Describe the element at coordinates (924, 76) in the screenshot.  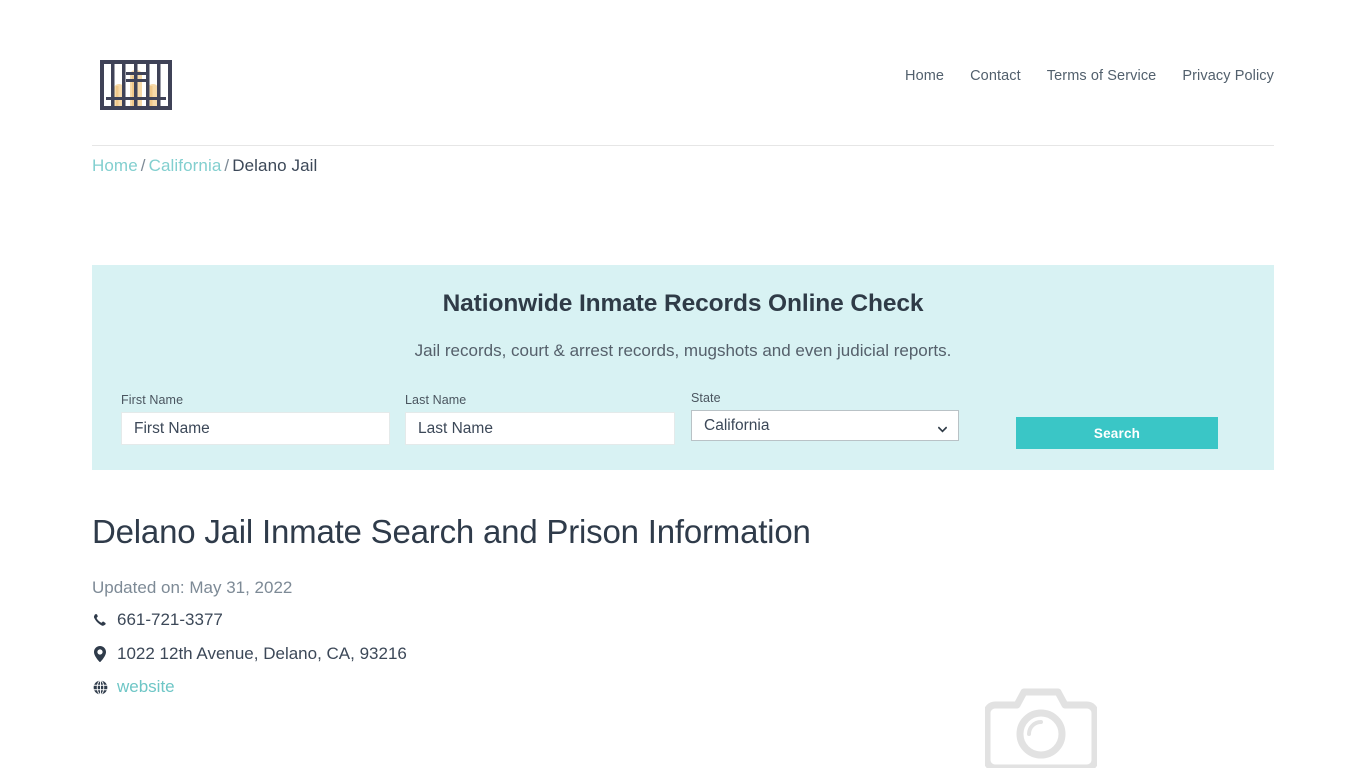
I see `nav-item-home: Home` at that location.